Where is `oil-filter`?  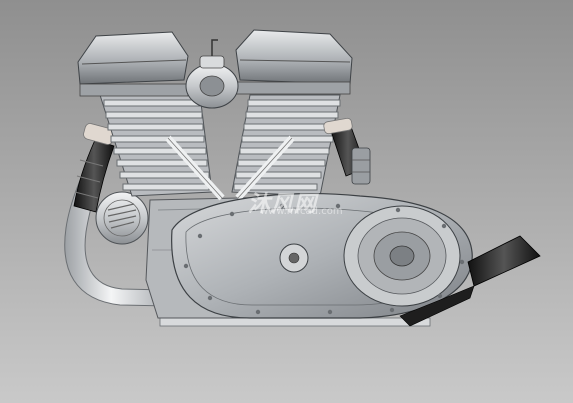 oil-filter is located at coordinates (361, 166).